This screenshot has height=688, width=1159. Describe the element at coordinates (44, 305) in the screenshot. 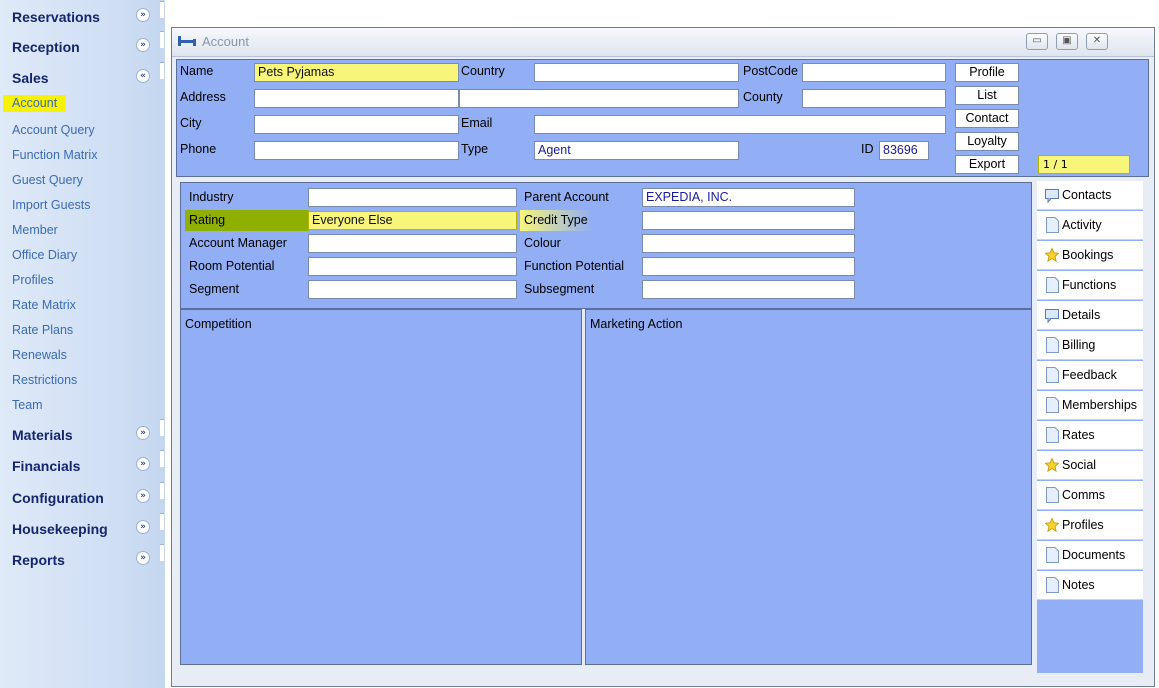

I see `sidebar-item-rate-matrix: Rate Matrix` at that location.